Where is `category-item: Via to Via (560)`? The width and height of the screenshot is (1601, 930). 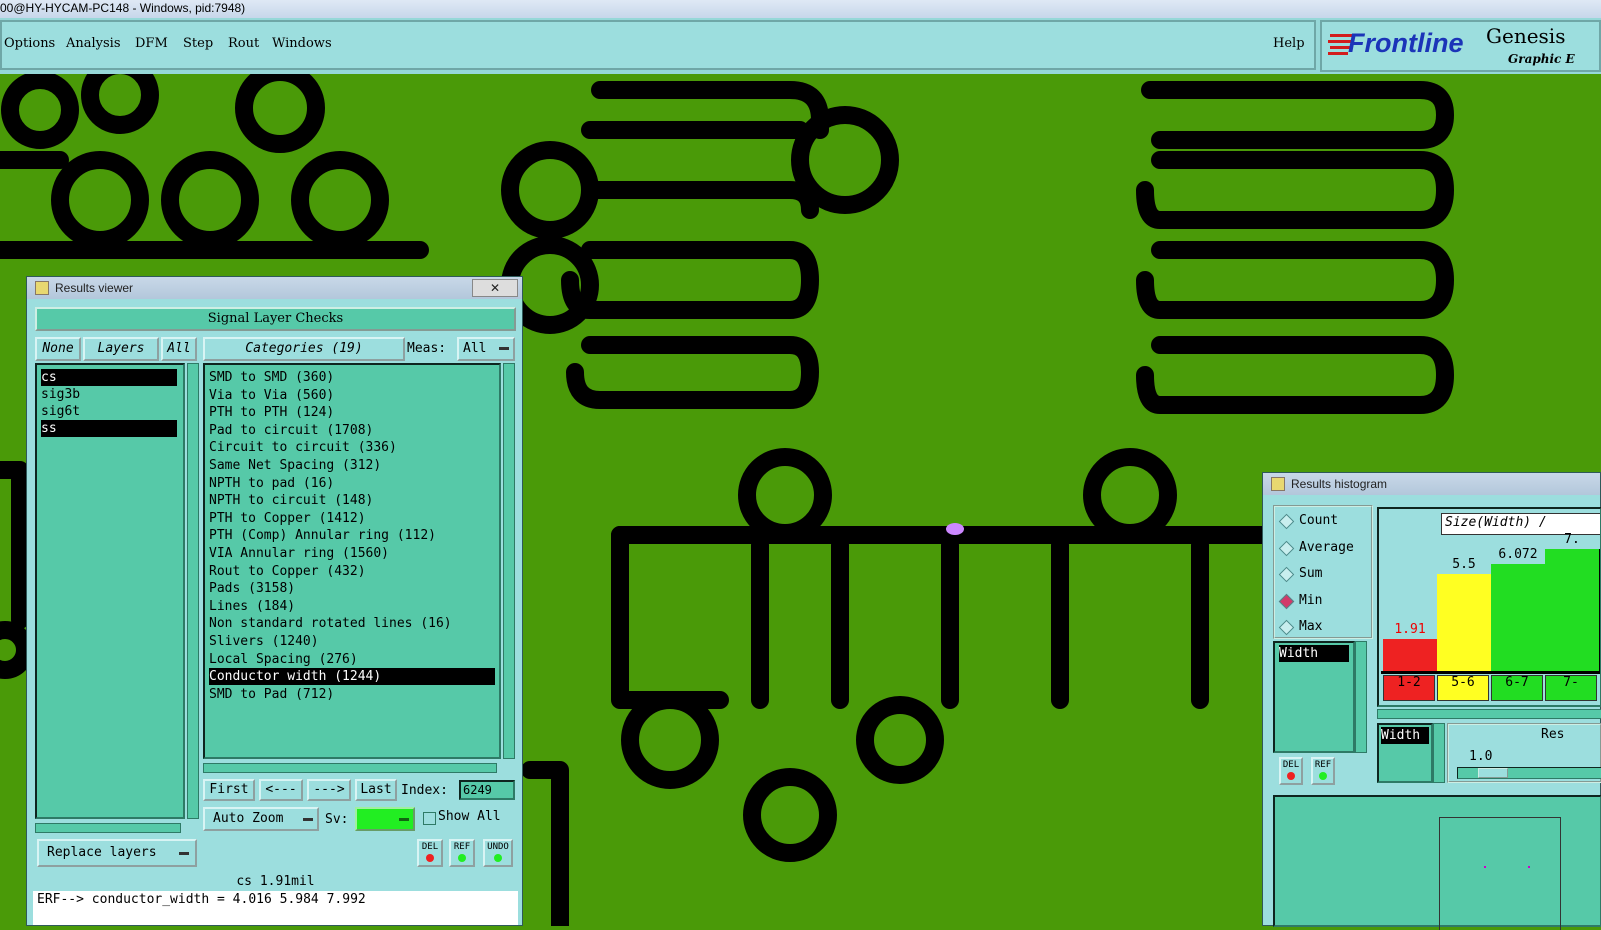 category-item: Via to Via (560) is located at coordinates (352, 395).